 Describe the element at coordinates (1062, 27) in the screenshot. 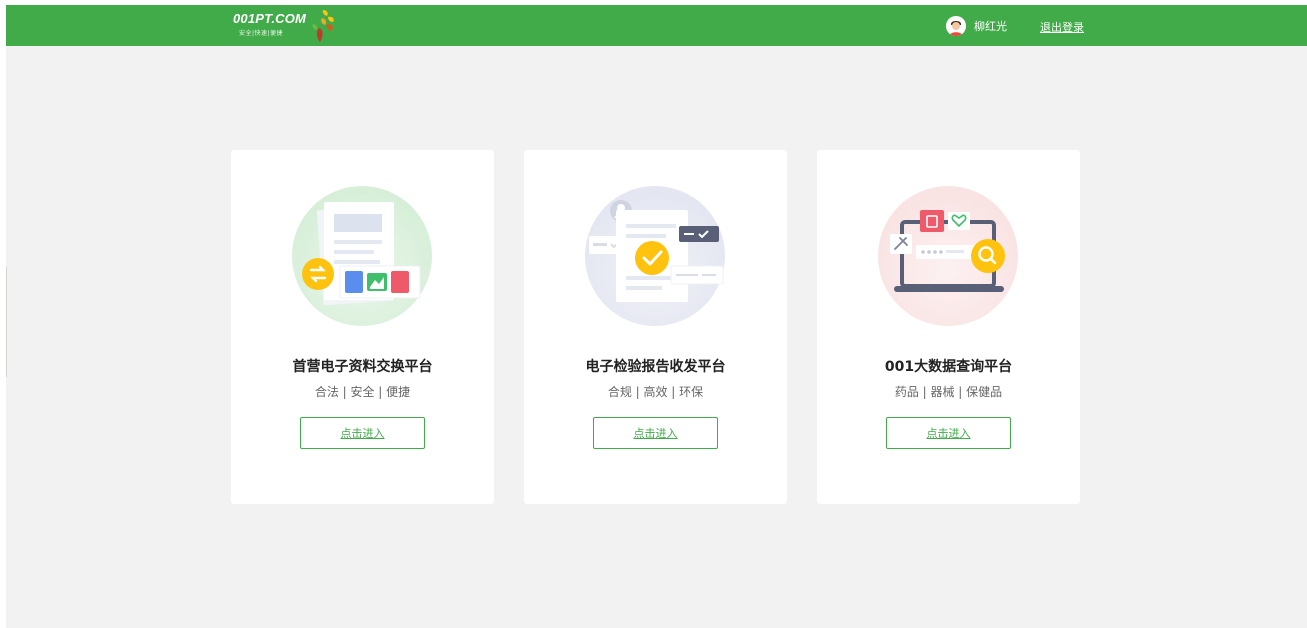

I see `logout-link: 退出登录` at that location.